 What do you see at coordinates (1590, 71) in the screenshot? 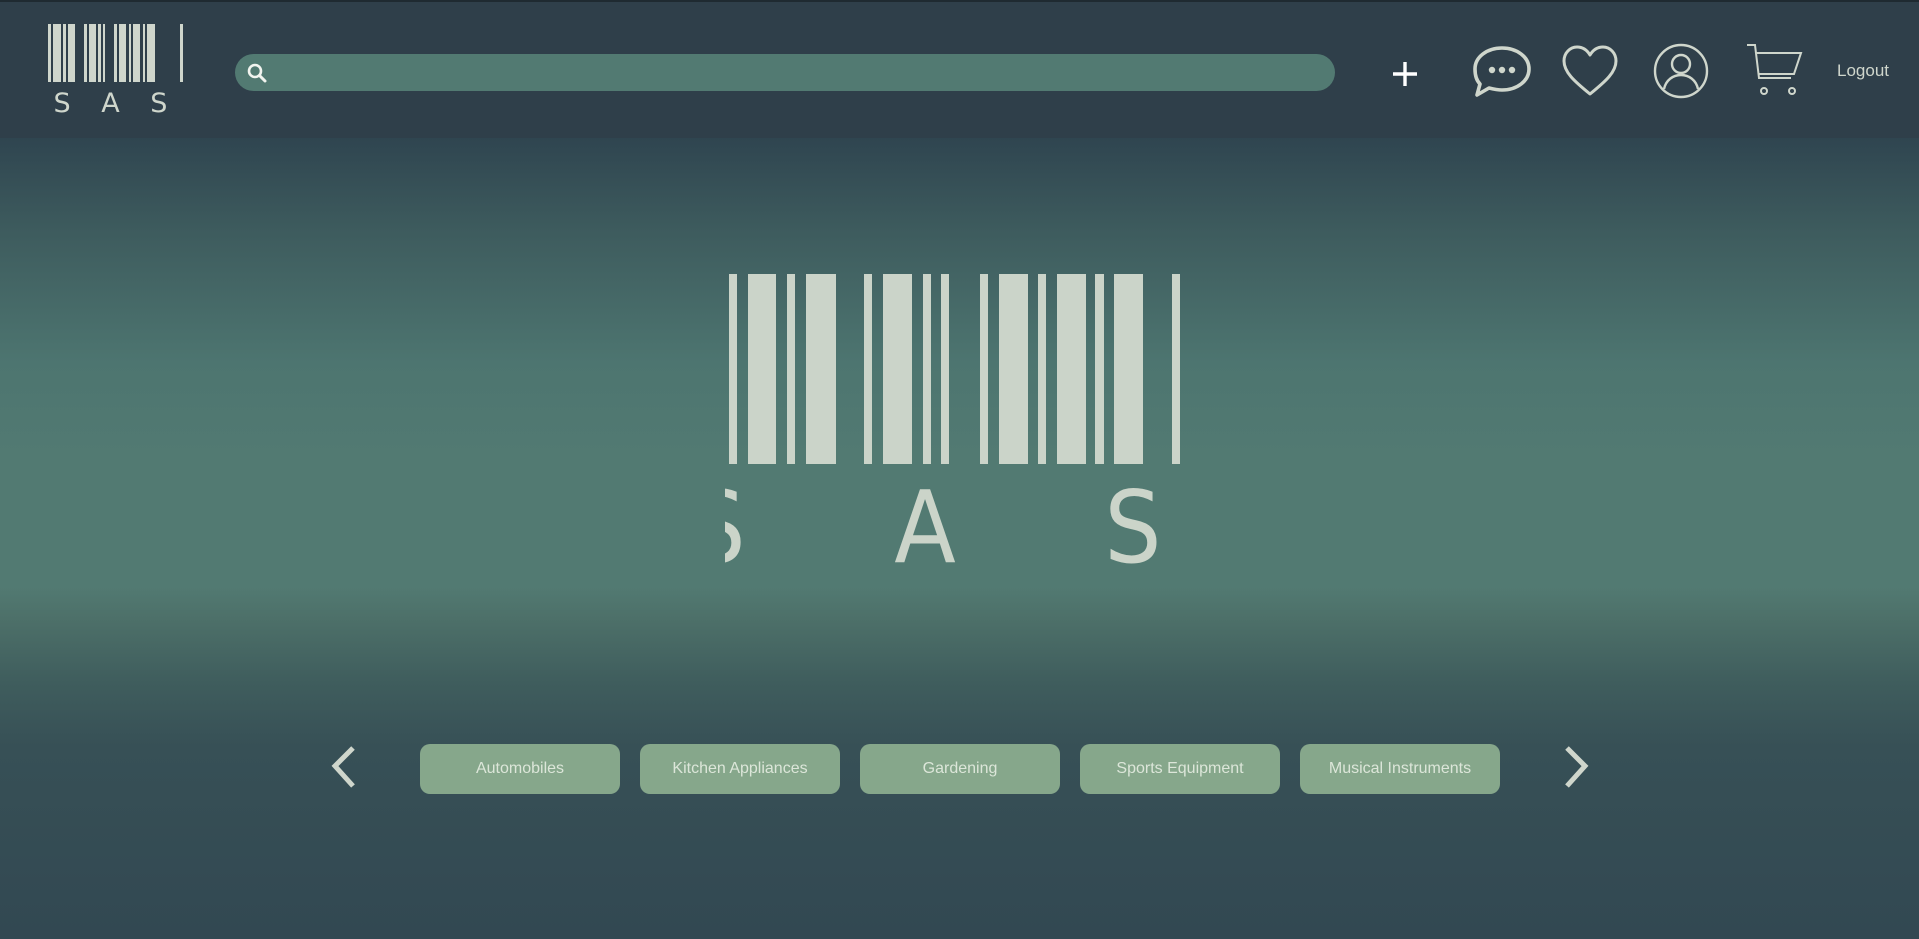
I see `heart-icon` at bounding box center [1590, 71].